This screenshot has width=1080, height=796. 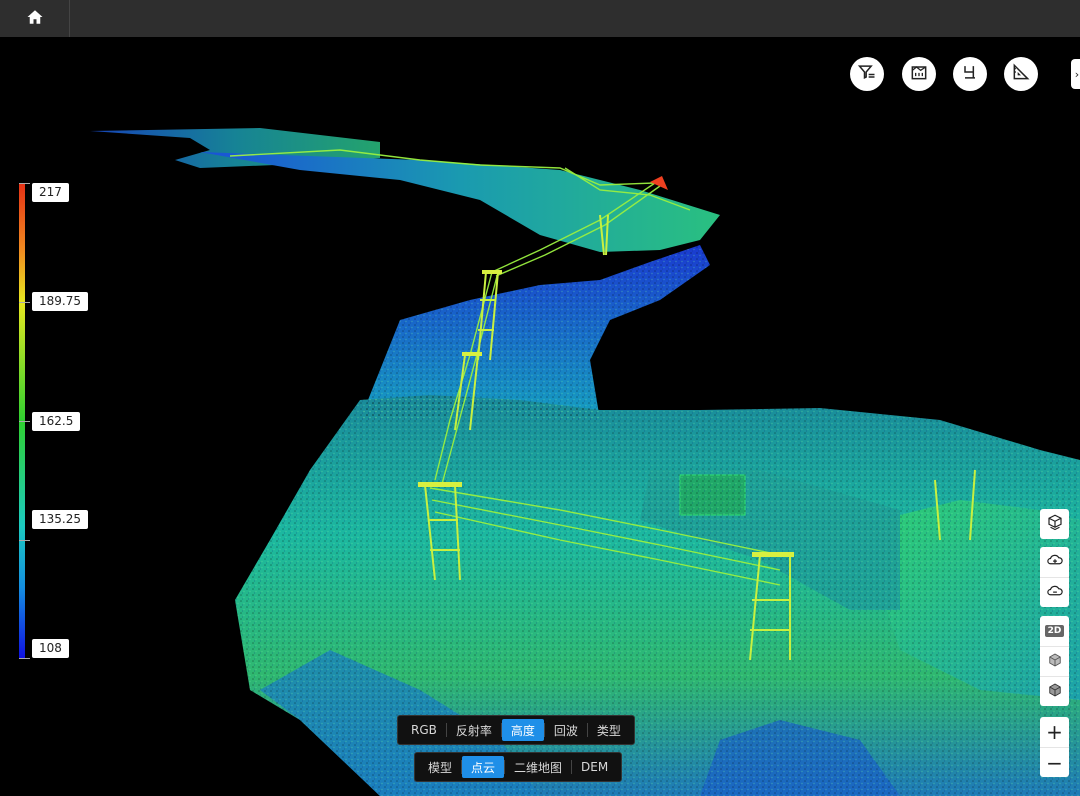 What do you see at coordinates (540, 18) in the screenshot?
I see `top-bar` at bounding box center [540, 18].